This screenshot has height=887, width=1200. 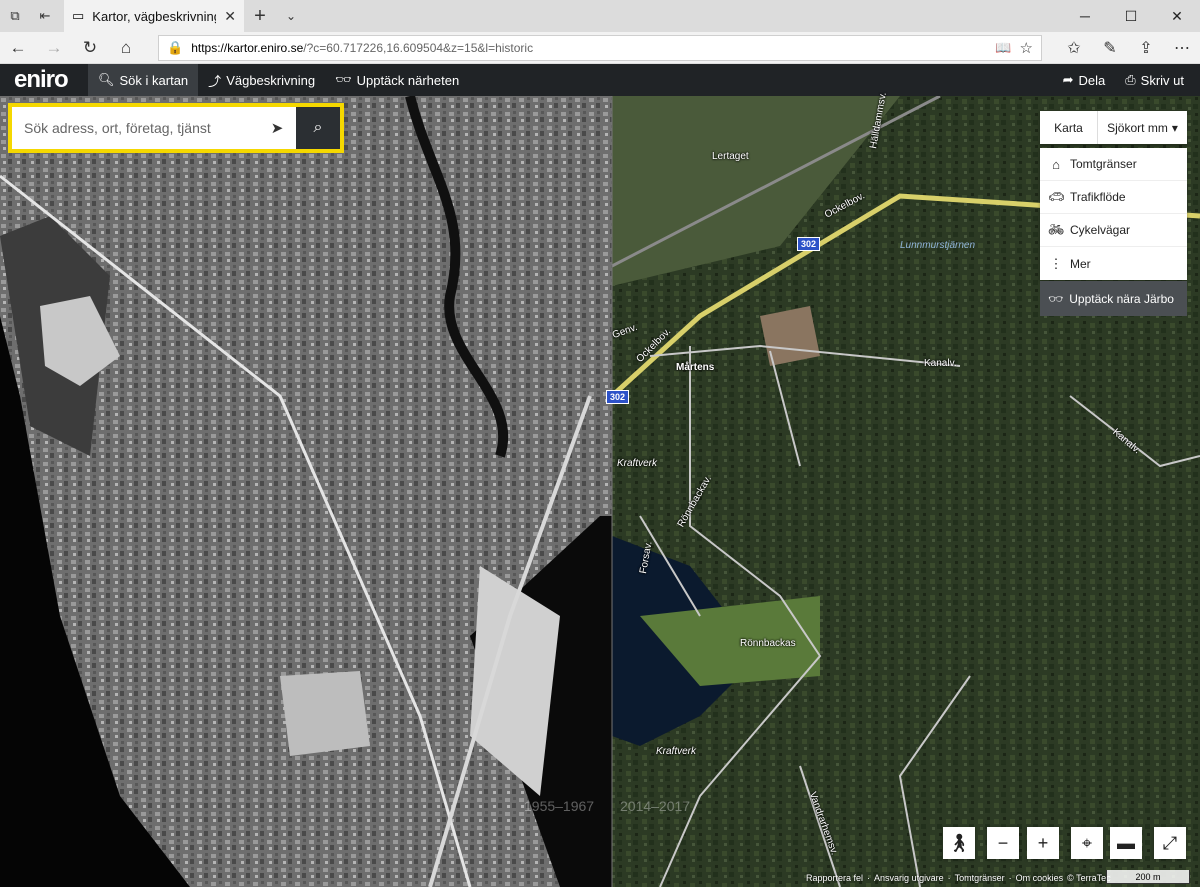 What do you see at coordinates (1056, 196) in the screenshot?
I see `car-icon: 🚗︎` at bounding box center [1056, 196].